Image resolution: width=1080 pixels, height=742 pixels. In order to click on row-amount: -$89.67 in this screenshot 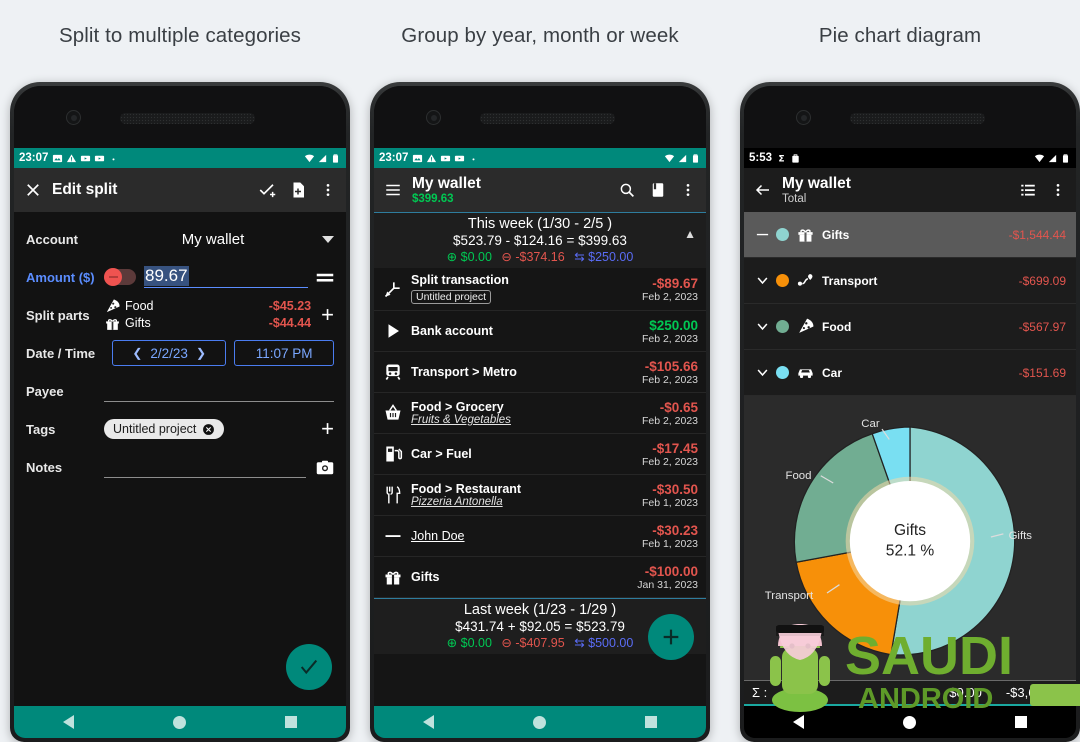, I will do `click(675, 283)`.